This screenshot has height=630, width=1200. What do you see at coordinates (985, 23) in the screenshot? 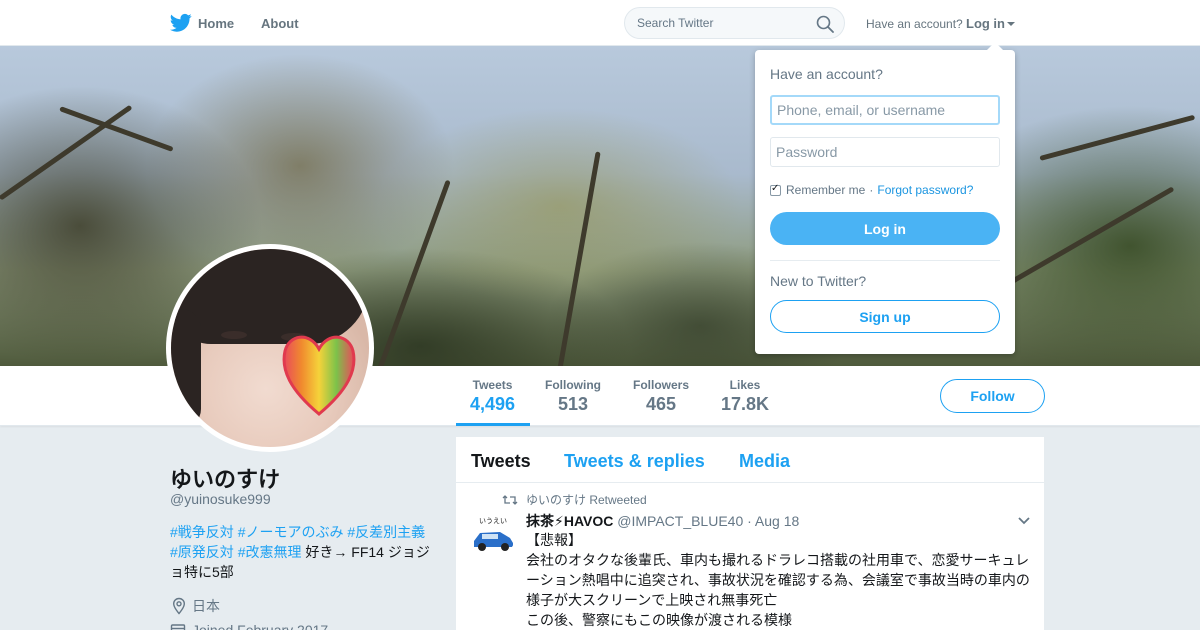
I see `login-link-label: Log in` at bounding box center [985, 23].